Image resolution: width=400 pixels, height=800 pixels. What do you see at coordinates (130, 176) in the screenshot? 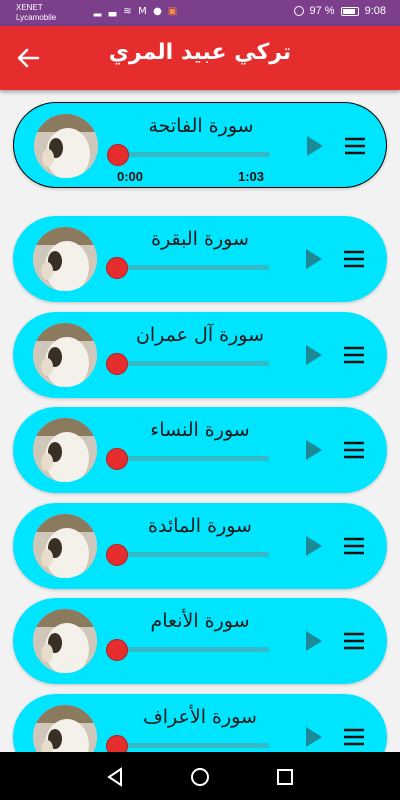
I see `current-time: 0:00` at bounding box center [130, 176].